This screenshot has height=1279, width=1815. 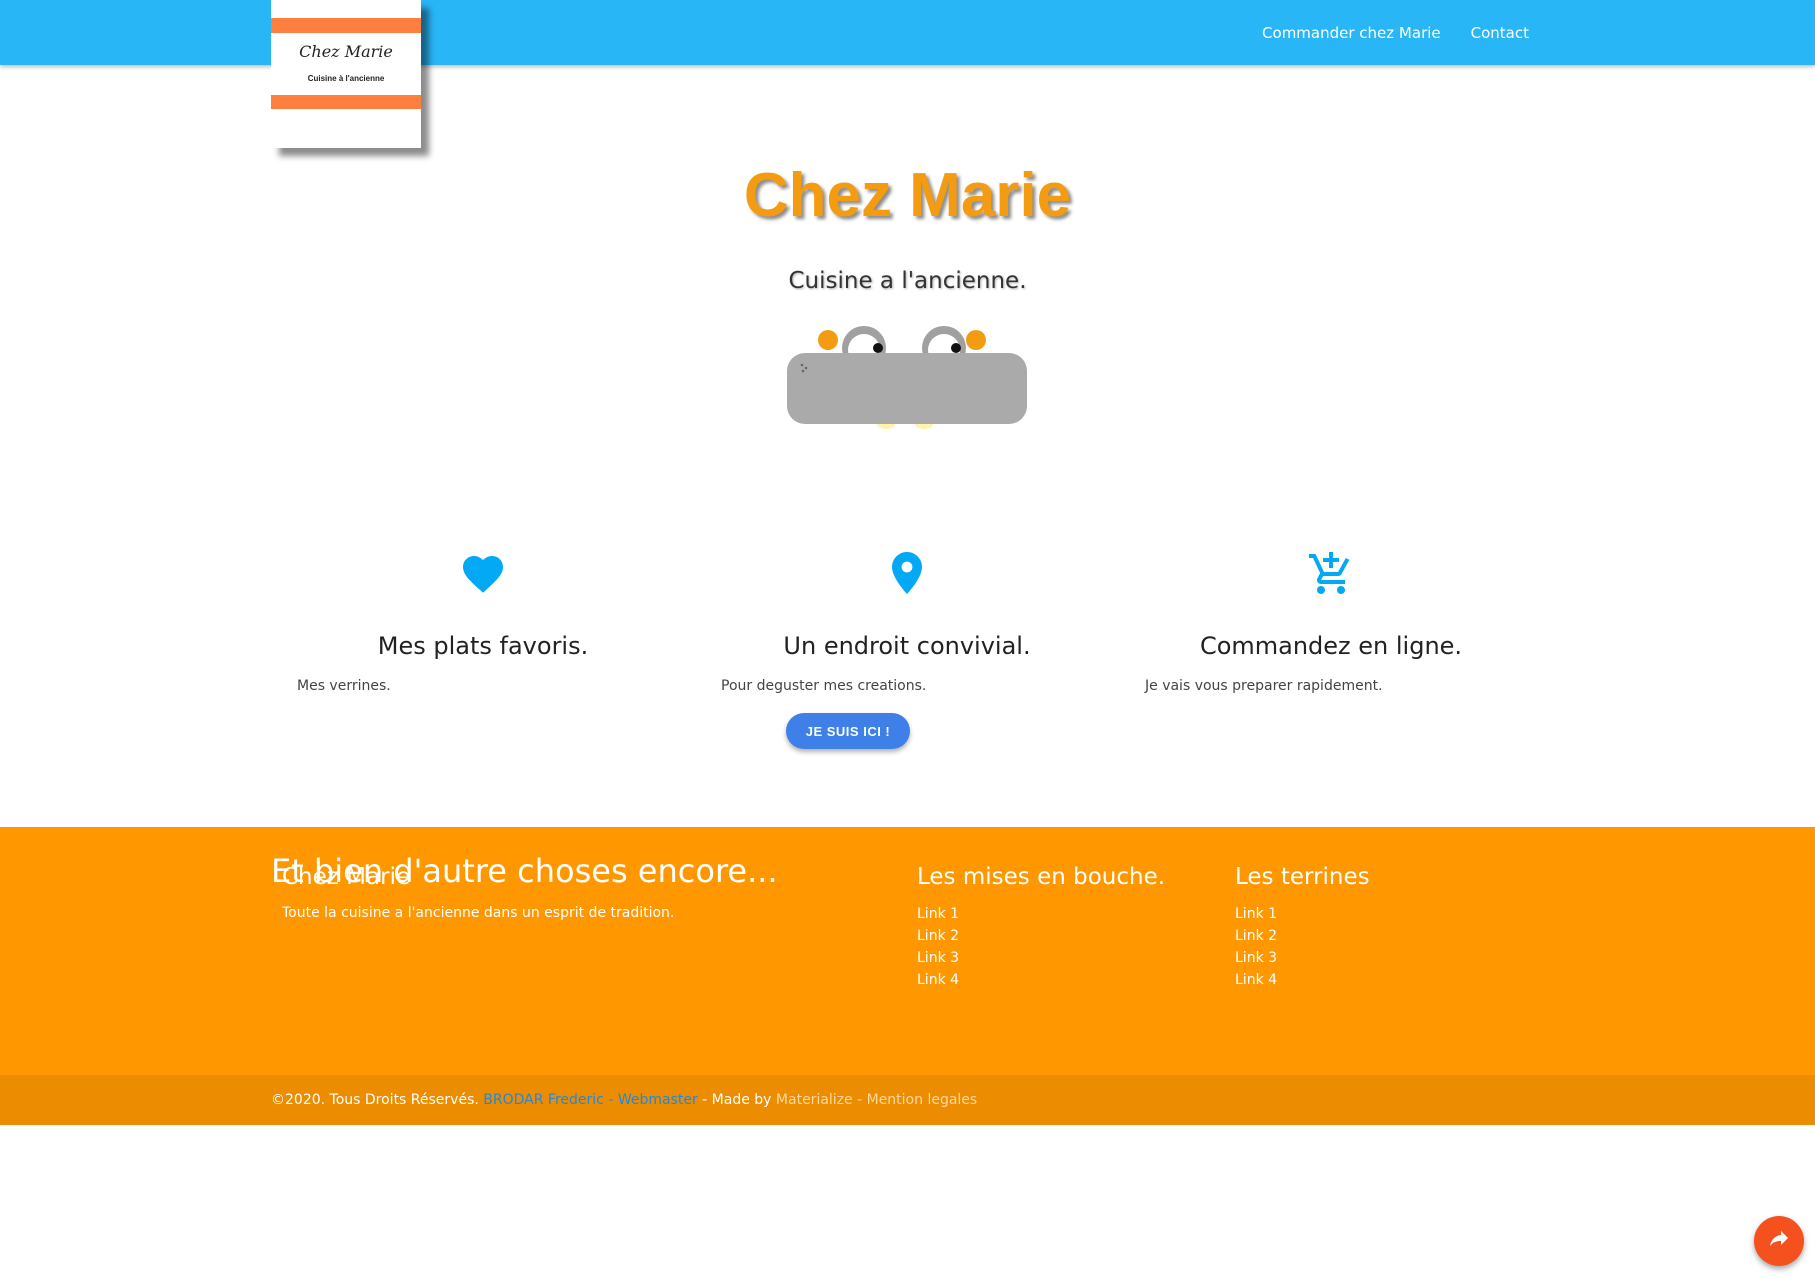 What do you see at coordinates (922, 1100) in the screenshot?
I see `legal-mentions-link: Mention legales` at bounding box center [922, 1100].